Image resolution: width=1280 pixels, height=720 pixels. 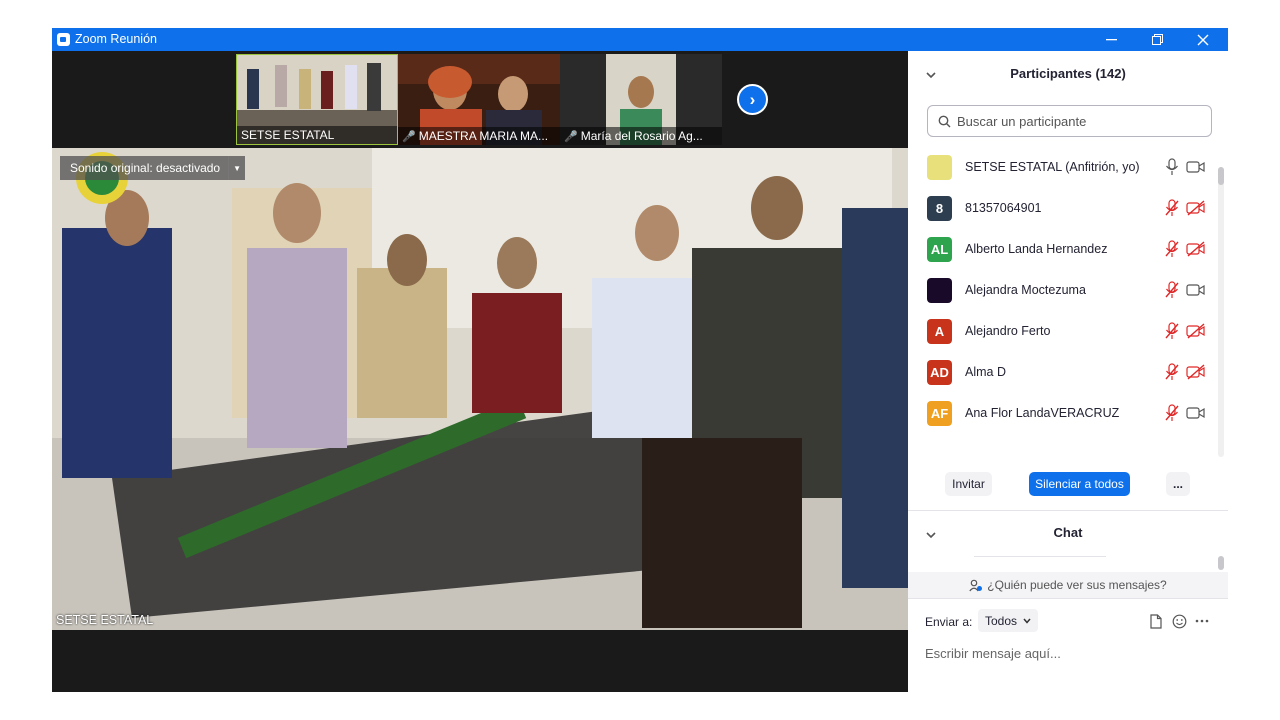 I want to click on original-sound-label: Sonido original: desactivado, so click(x=145, y=168).